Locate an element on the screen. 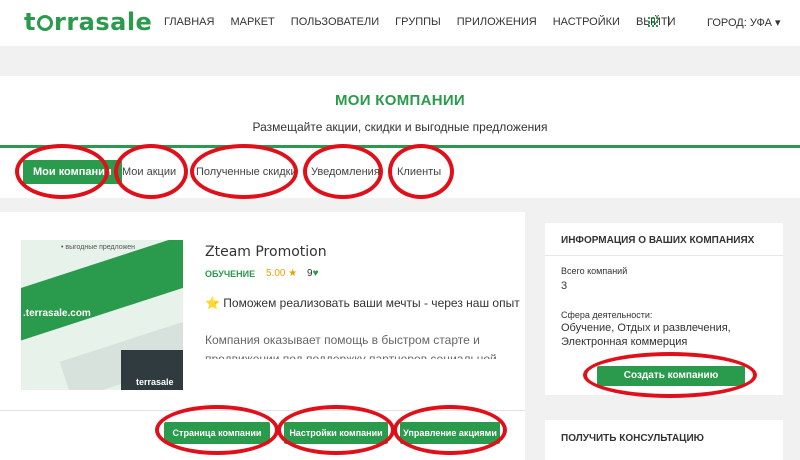 The width and height of the screenshot is (800, 460). nav-item-groups: ГРУППЫ is located at coordinates (418, 22).